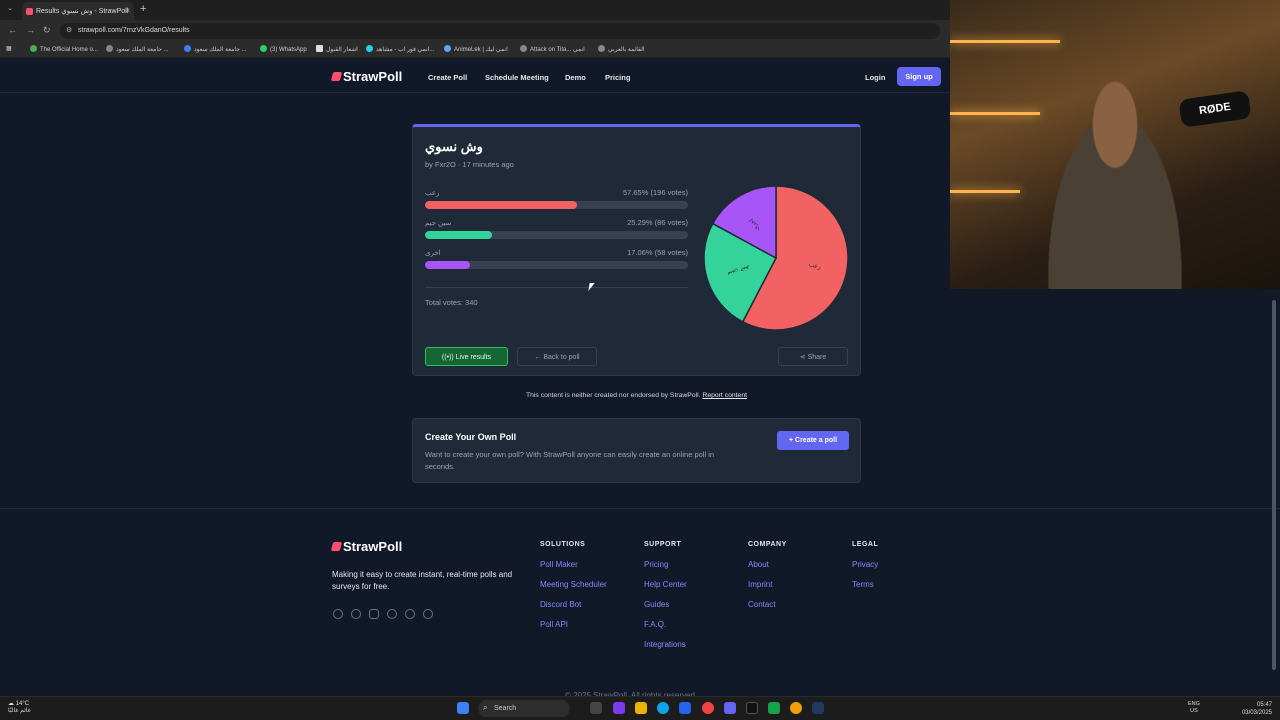  Describe the element at coordinates (875, 77) in the screenshot. I see `login-link: Login` at that location.